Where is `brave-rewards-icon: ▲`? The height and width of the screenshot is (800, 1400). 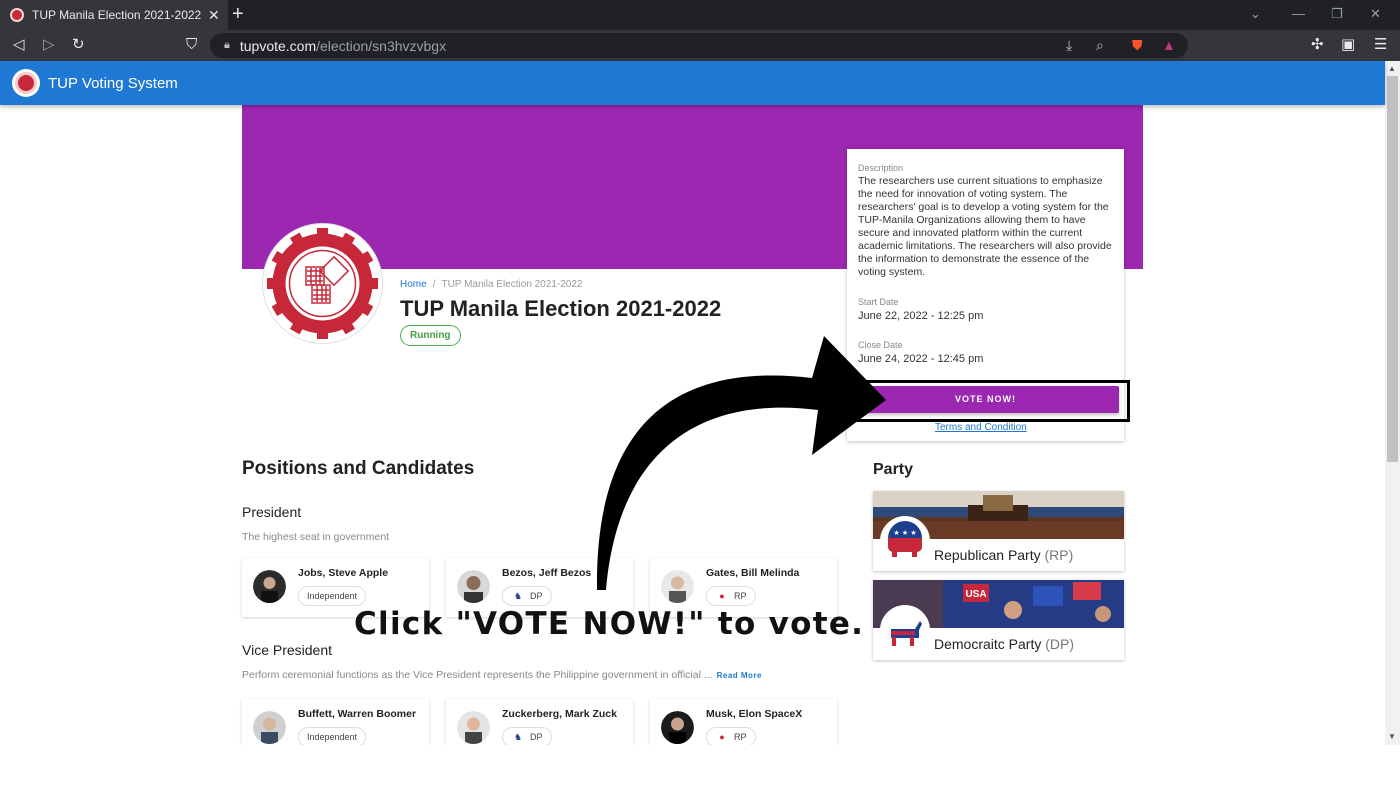
brave-rewards-icon: ▲ is located at coordinates (1169, 45).